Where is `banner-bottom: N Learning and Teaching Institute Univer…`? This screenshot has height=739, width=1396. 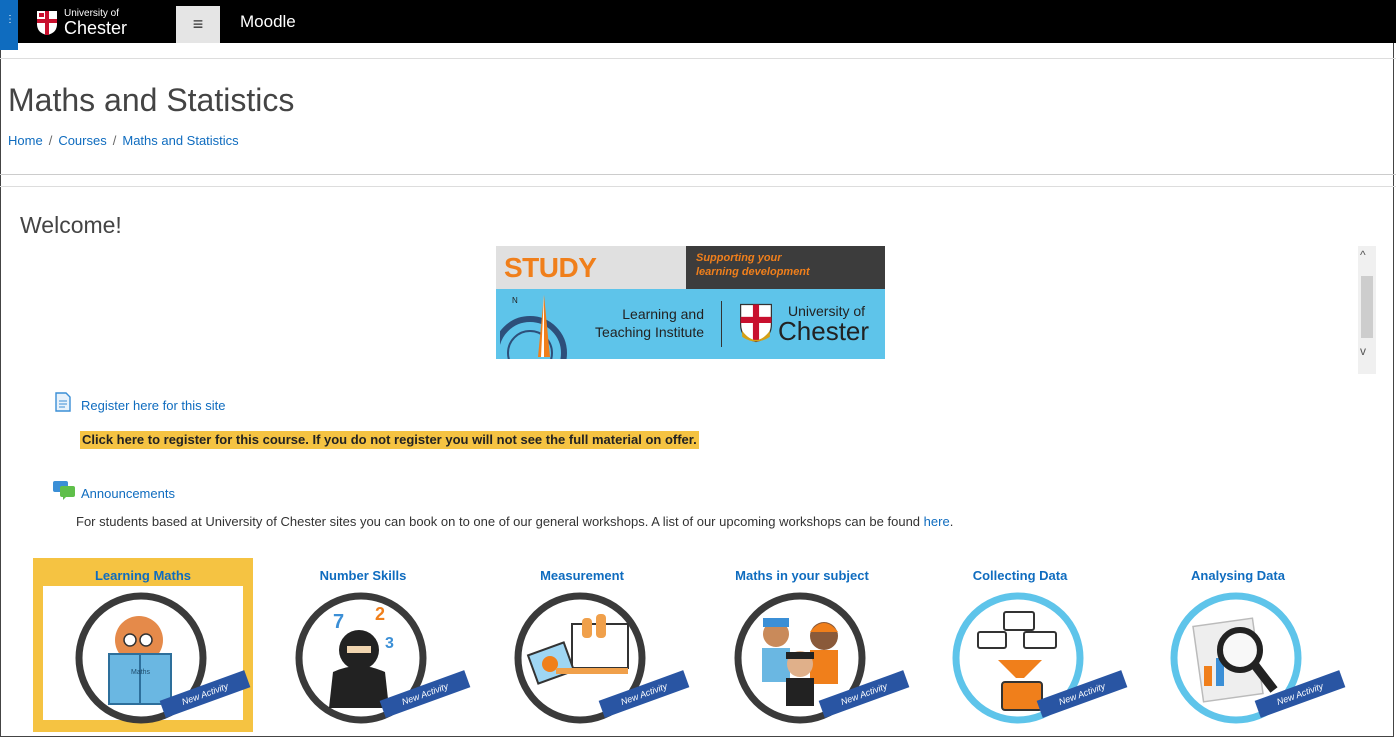
banner-bottom: N Learning and Teaching Institute Univer… is located at coordinates (690, 324).